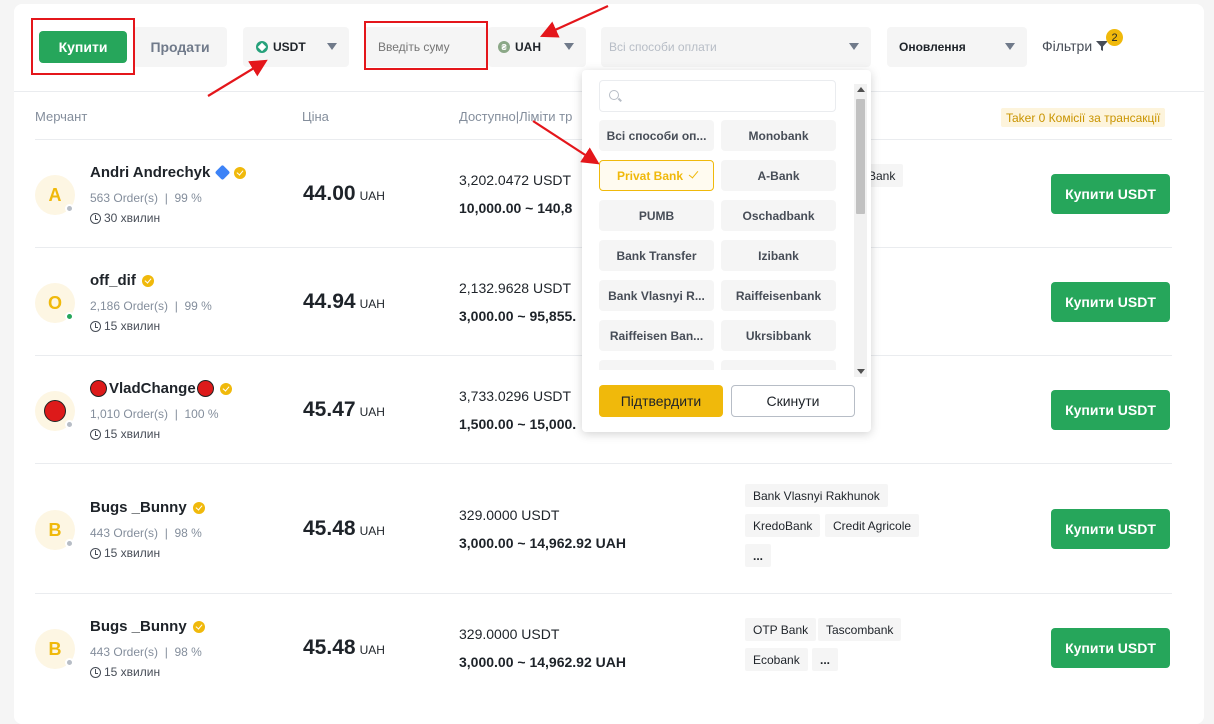 The height and width of the screenshot is (724, 1214). What do you see at coordinates (778, 335) in the screenshot?
I see `option-ukrsibbank: Ukrsibbank` at bounding box center [778, 335].